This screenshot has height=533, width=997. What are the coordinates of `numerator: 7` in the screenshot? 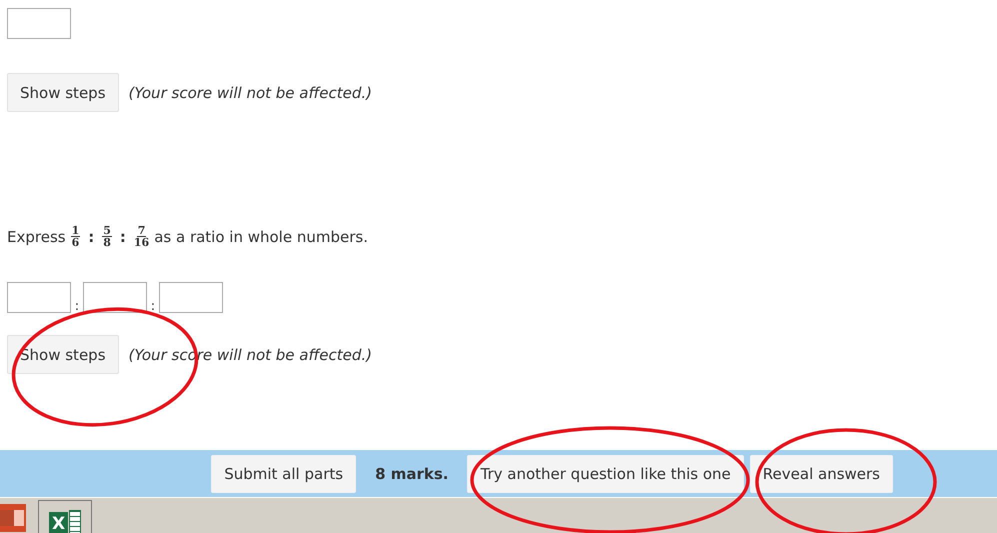 It's located at (141, 231).